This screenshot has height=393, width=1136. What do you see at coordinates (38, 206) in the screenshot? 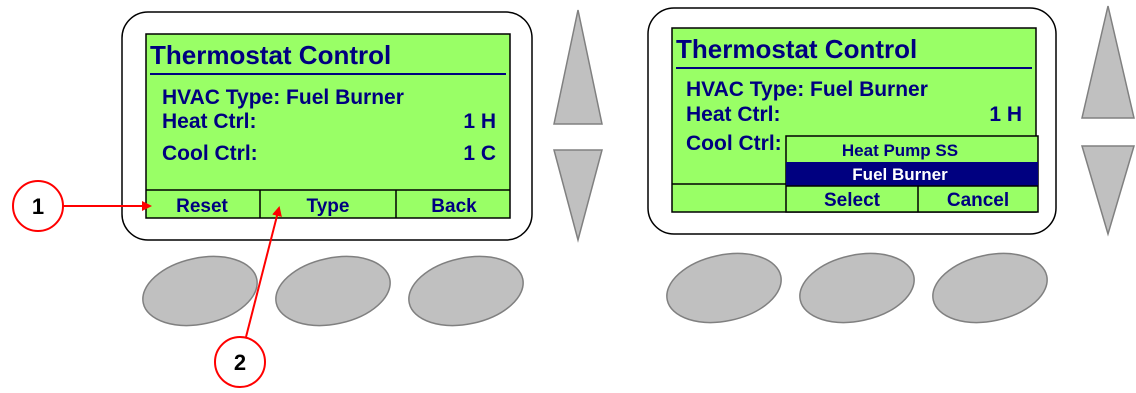
I see `callout-1-number: 1` at bounding box center [38, 206].